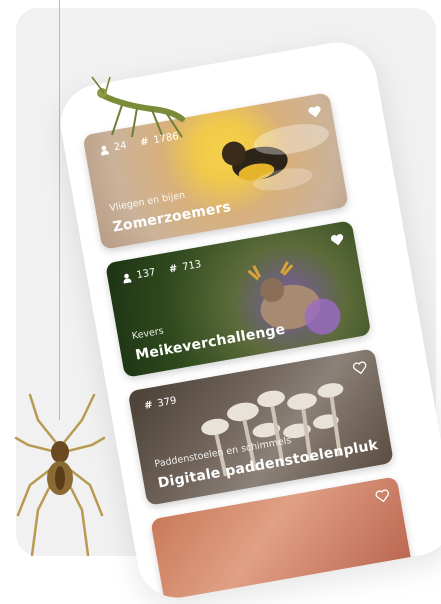  Describe the element at coordinates (146, 274) in the screenshot. I see `participants-count: 137` at that location.